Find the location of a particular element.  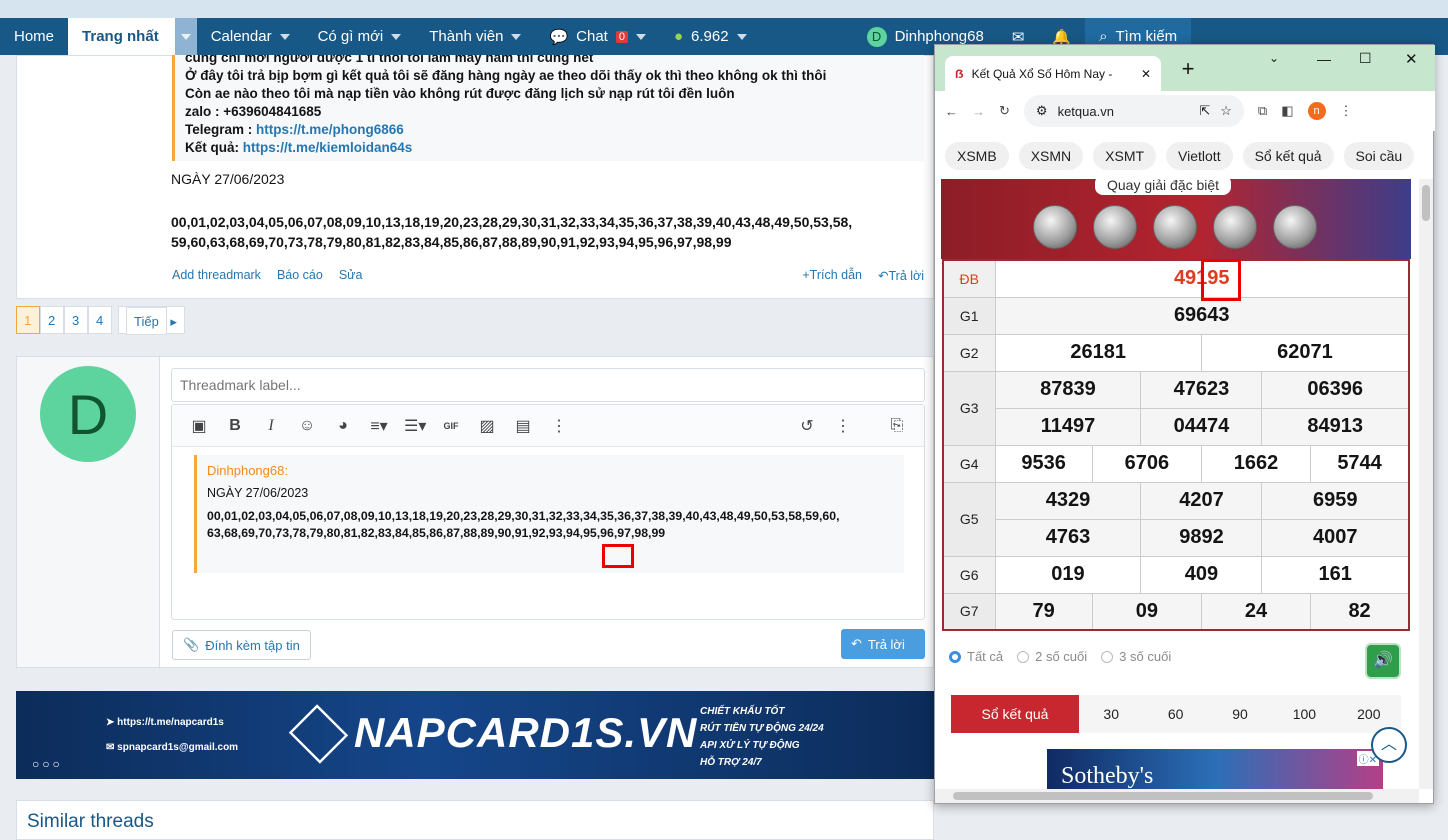

nav-trang-nhat: Trang nhất is located at coordinates (132, 36).